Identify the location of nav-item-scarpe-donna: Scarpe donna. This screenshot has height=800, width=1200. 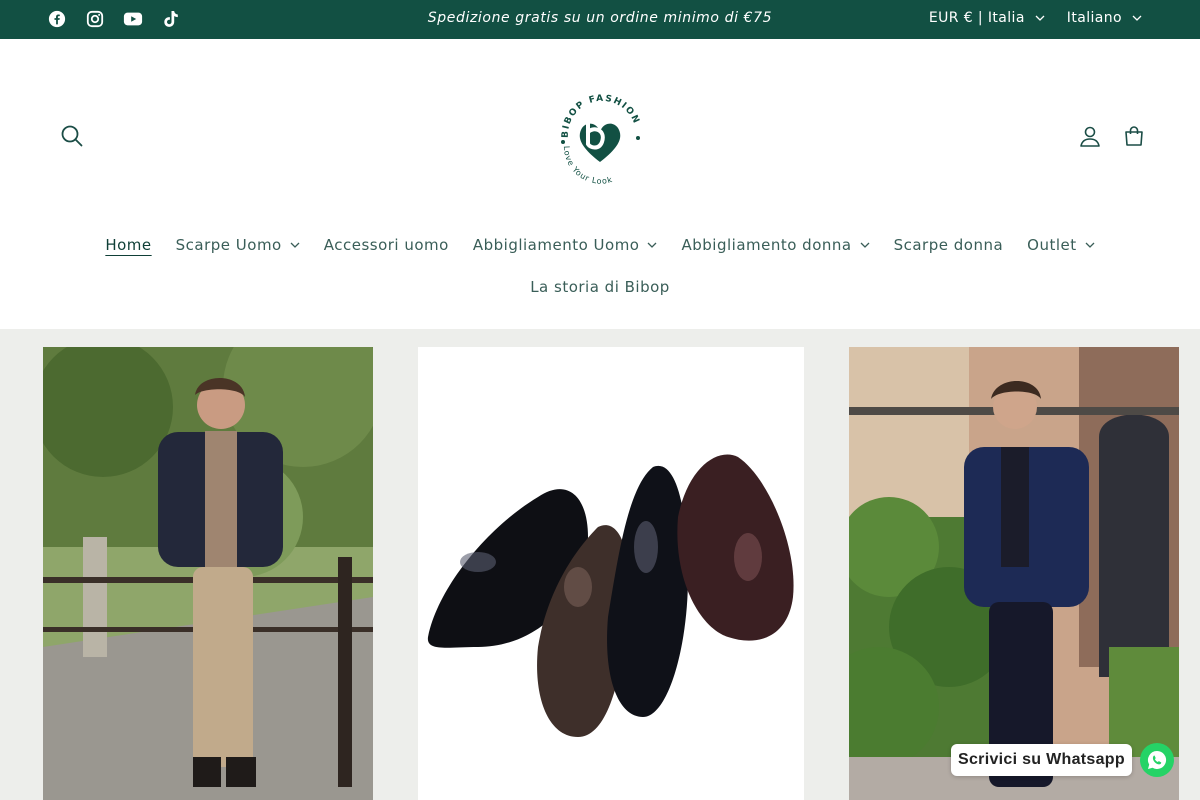
(949, 245).